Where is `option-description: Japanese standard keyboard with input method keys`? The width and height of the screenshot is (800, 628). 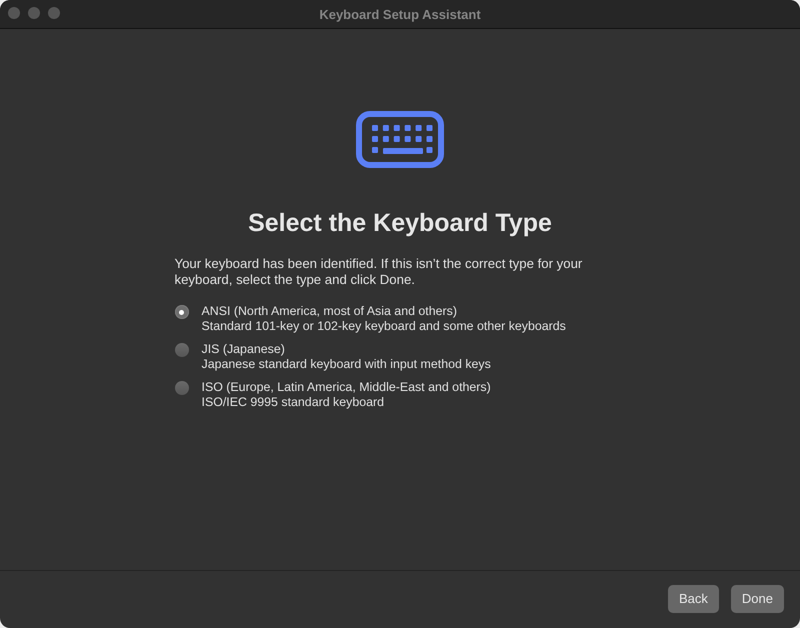 option-description: Japanese standard keyboard with input method keys is located at coordinates (346, 364).